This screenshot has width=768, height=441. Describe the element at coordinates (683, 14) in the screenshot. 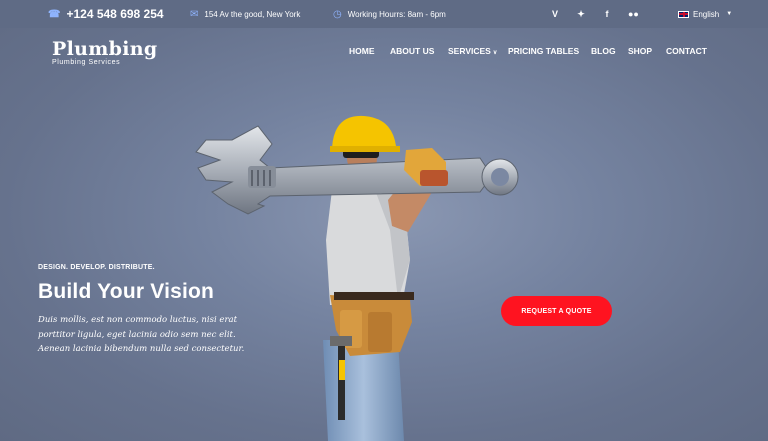

I see `uk-flag-icon` at that location.